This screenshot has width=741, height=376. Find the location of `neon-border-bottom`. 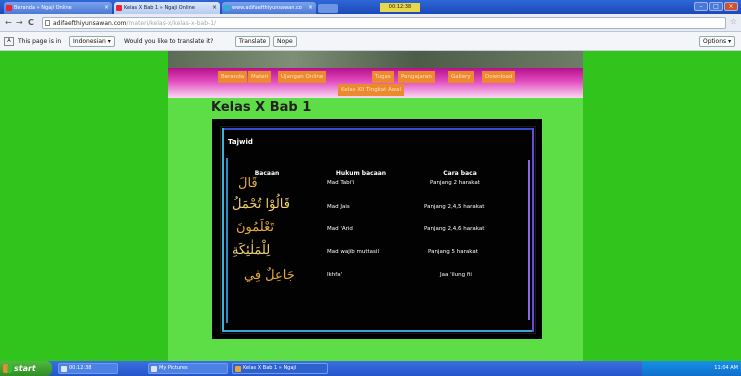

neon-border-bottom is located at coordinates (378, 331).